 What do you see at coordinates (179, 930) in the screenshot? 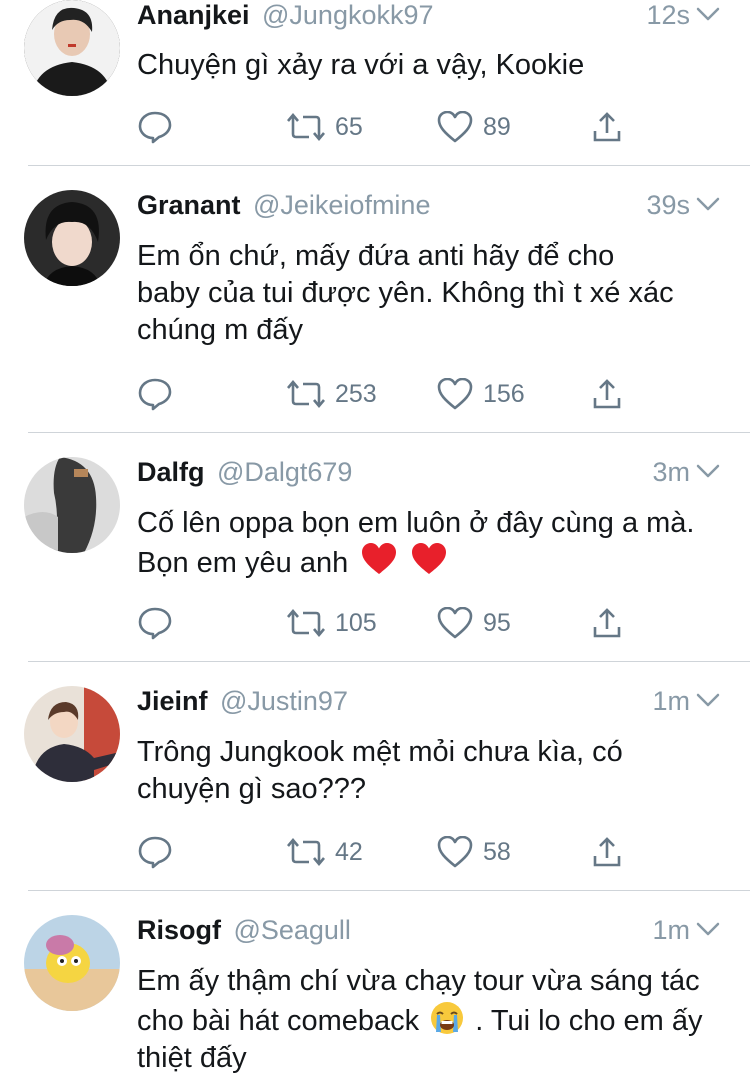
I see `display-name: Risogf` at bounding box center [179, 930].